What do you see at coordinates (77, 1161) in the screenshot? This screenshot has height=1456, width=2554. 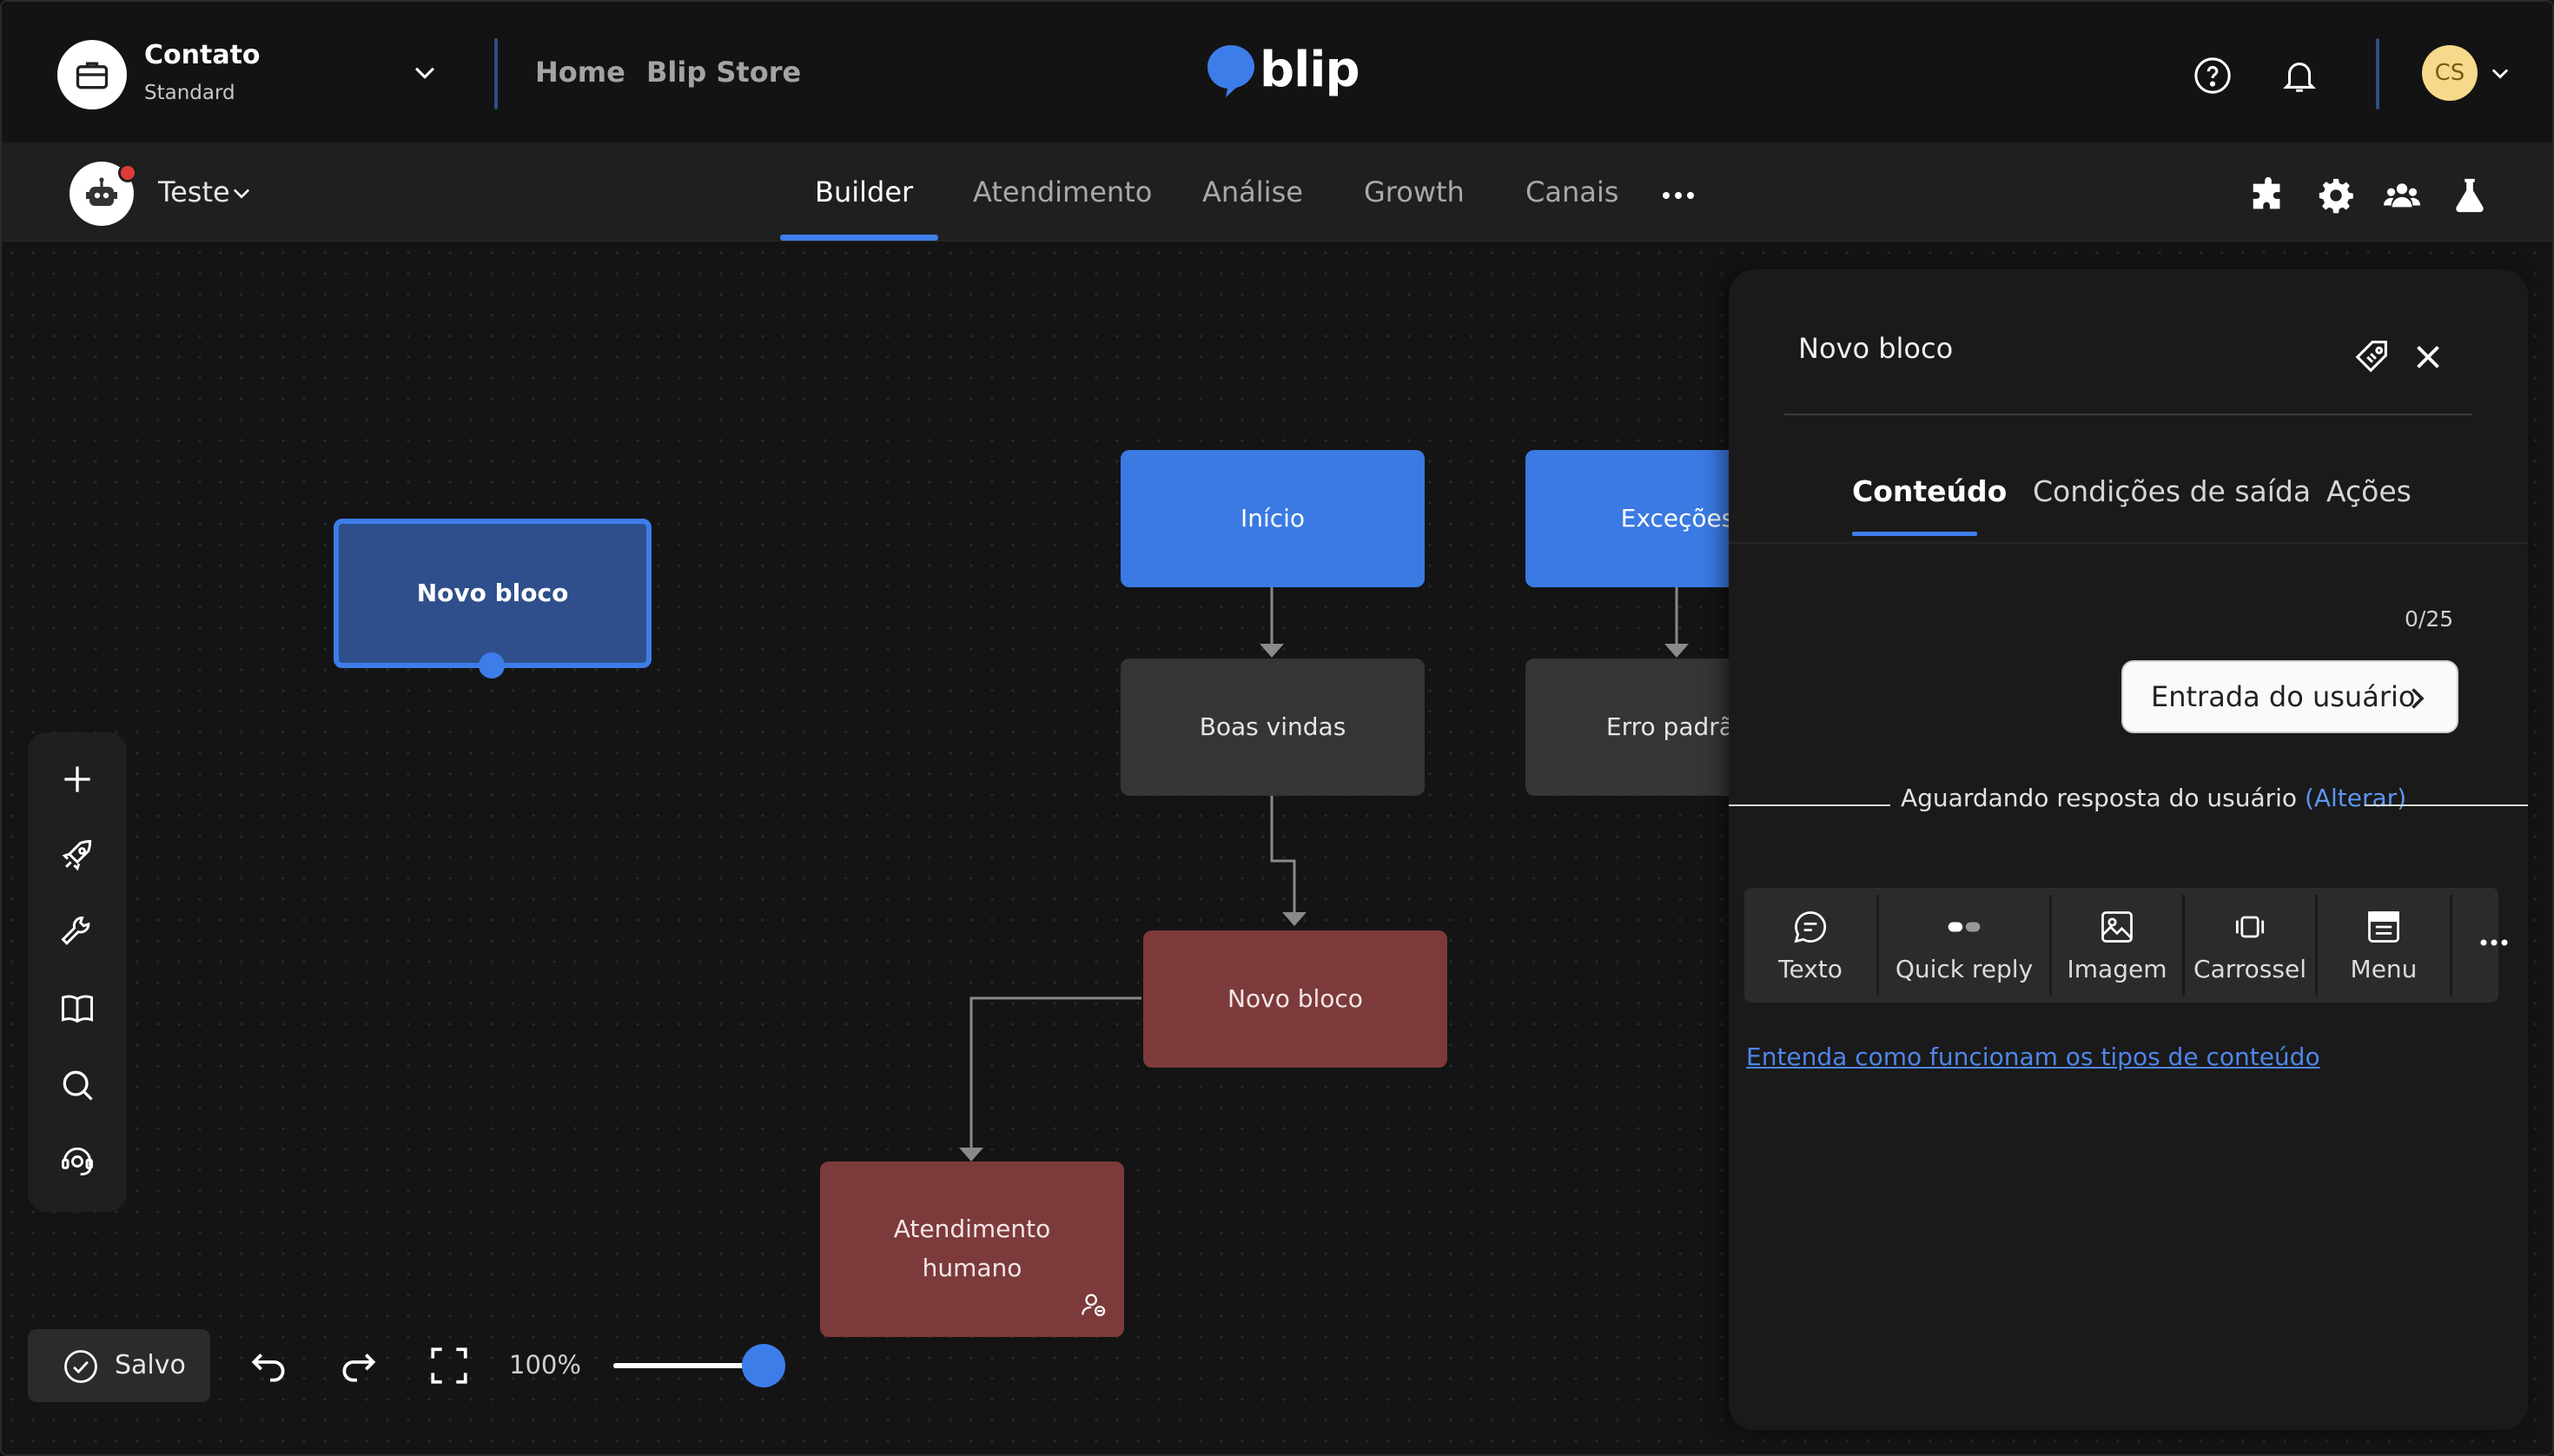 I see `support-agent-icon` at bounding box center [77, 1161].